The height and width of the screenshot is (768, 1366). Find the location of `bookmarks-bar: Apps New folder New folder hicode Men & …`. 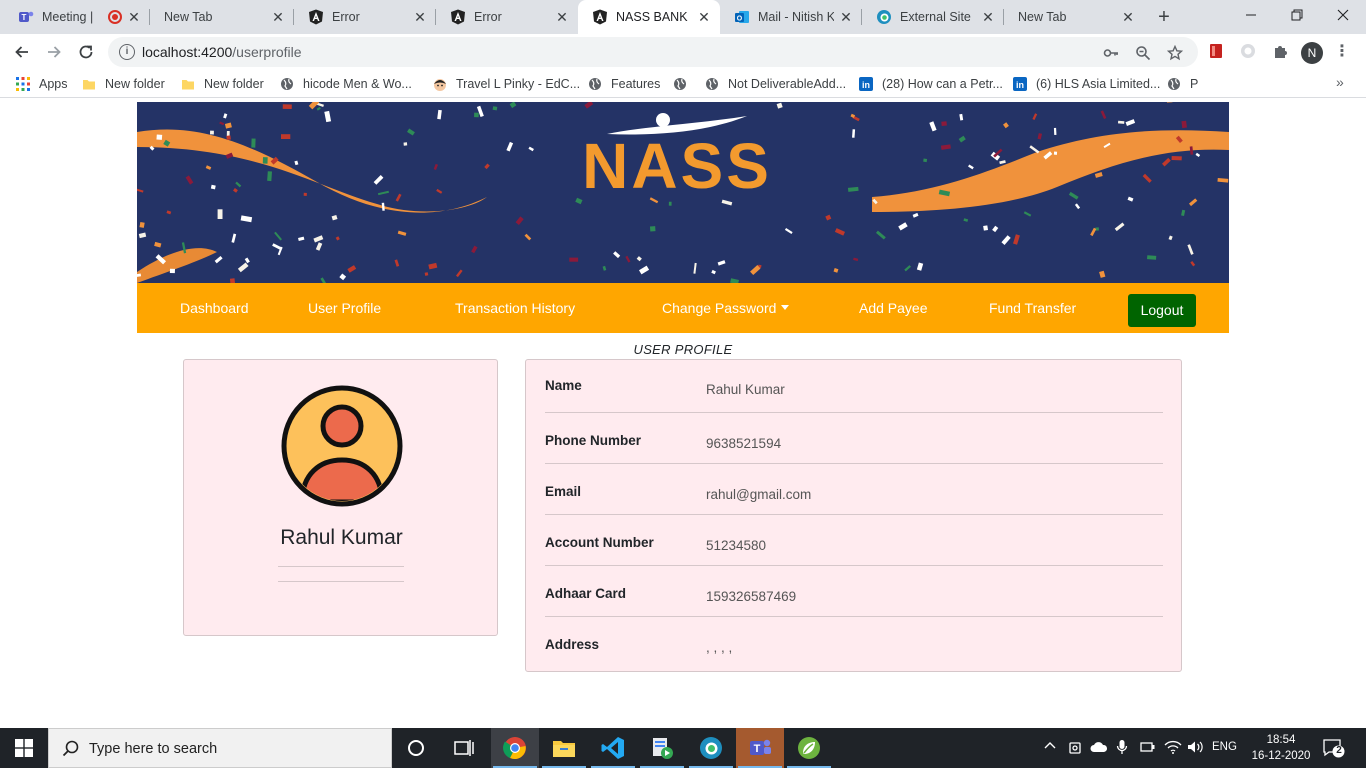

bookmarks-bar: Apps New folder New folder hicode Men & … is located at coordinates (683, 84).